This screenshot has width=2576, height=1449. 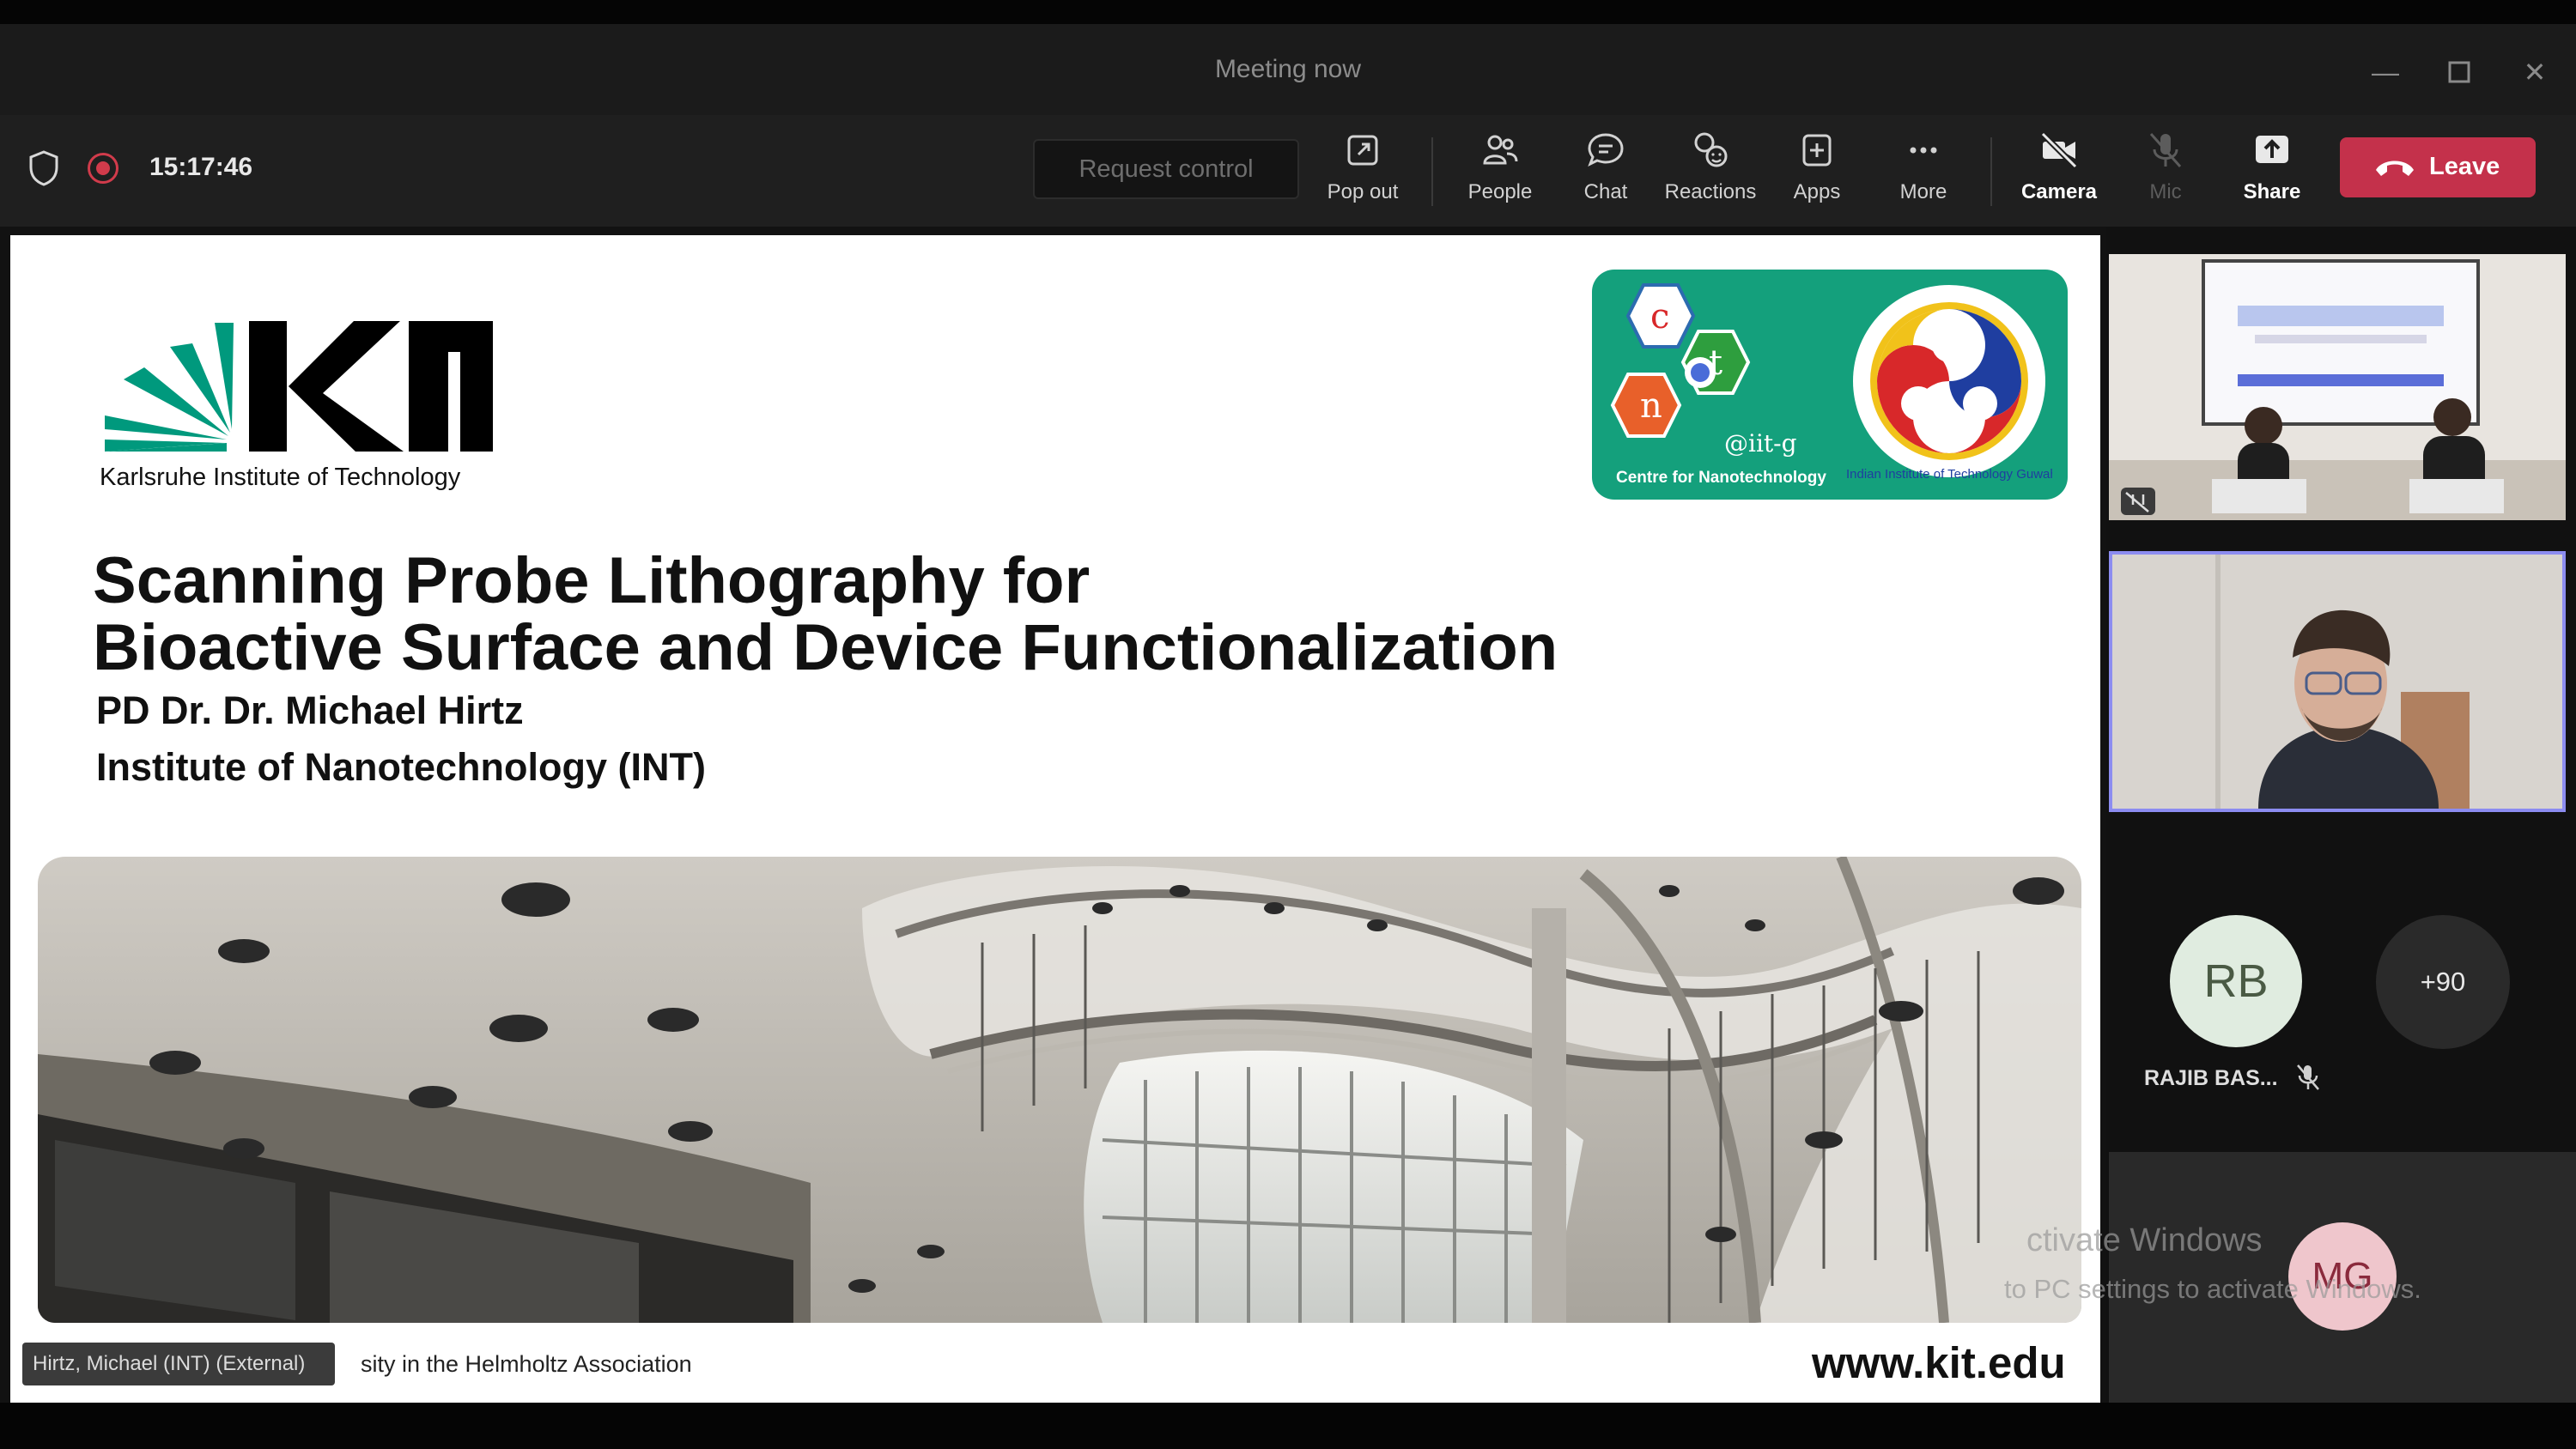 What do you see at coordinates (1500, 173) in the screenshot?
I see `people-button: People` at bounding box center [1500, 173].